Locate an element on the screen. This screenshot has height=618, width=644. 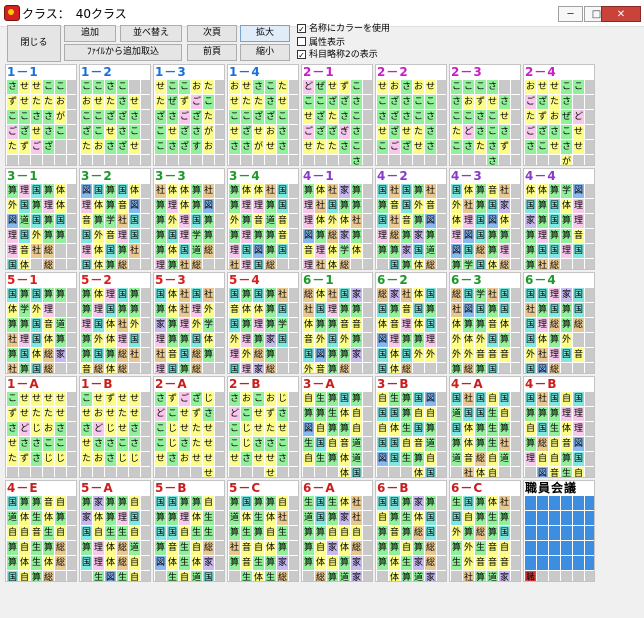
period-cell: 社 is located at coordinates (36, 251).